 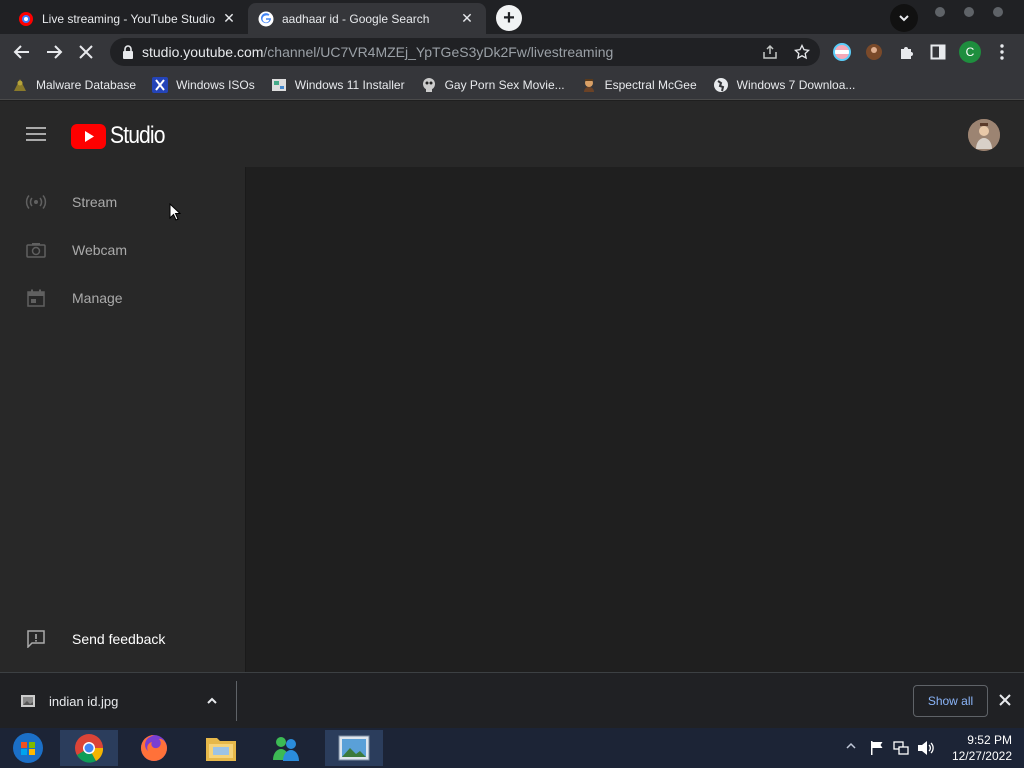 What do you see at coordinates (509, 18) in the screenshot?
I see `new-tab-button: +` at bounding box center [509, 18].